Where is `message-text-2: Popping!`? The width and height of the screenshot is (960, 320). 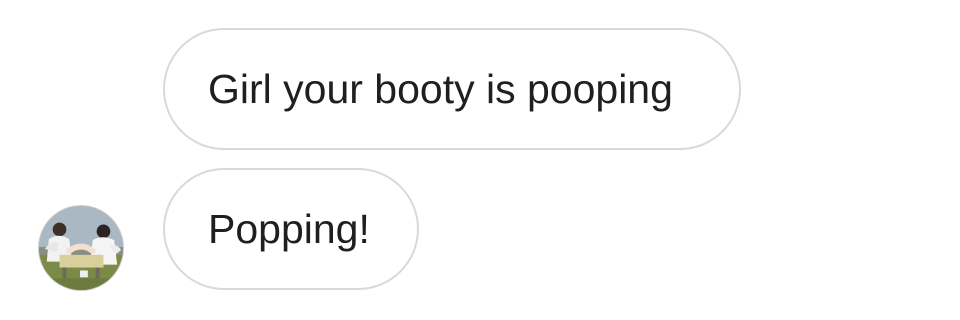
message-text-2: Popping! is located at coordinates (289, 228).